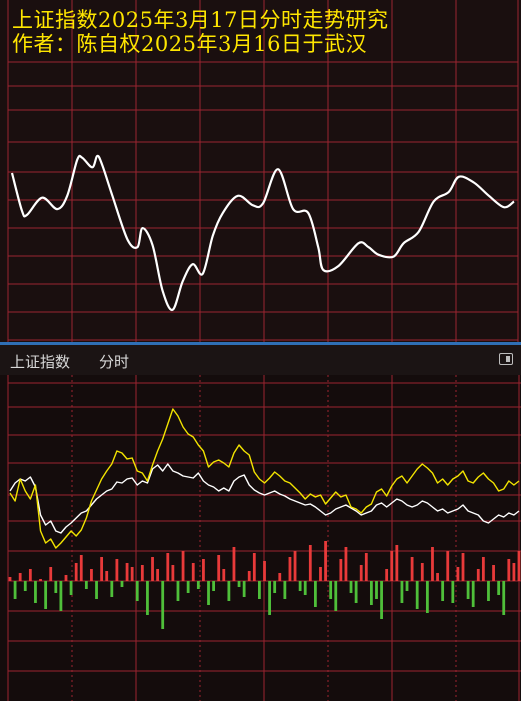  What do you see at coordinates (190, 44) in the screenshot?
I see `chart-title-line2: 作者：陈自权2025年3月16日于武汉` at bounding box center [190, 44].